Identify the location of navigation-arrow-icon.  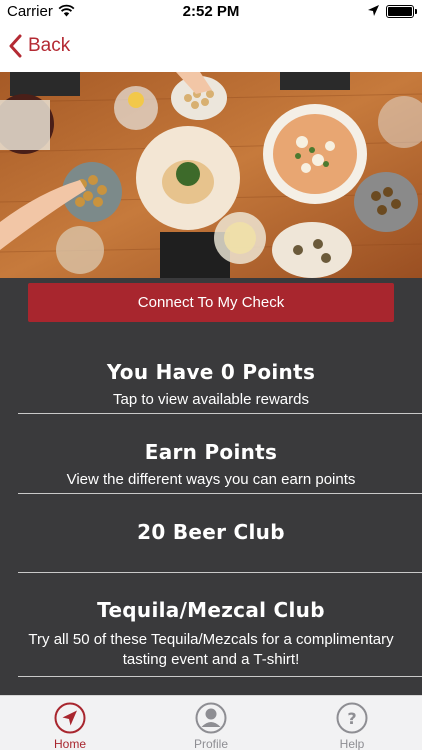
(70, 718).